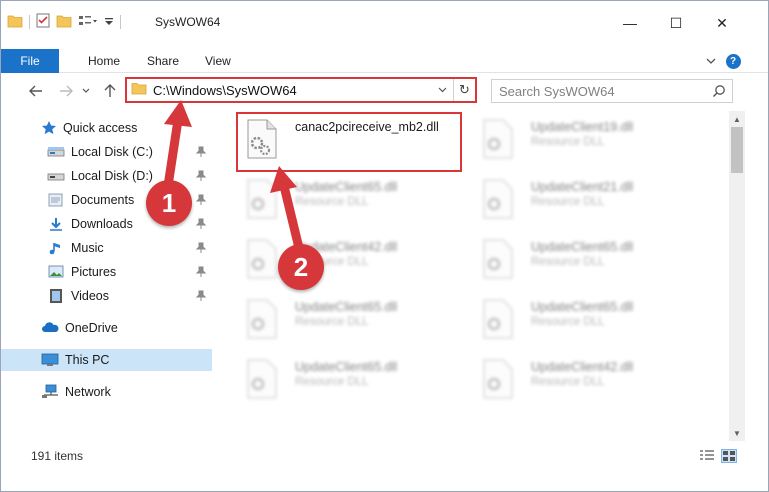  I want to click on arrow-right-icon, so click(66, 91).